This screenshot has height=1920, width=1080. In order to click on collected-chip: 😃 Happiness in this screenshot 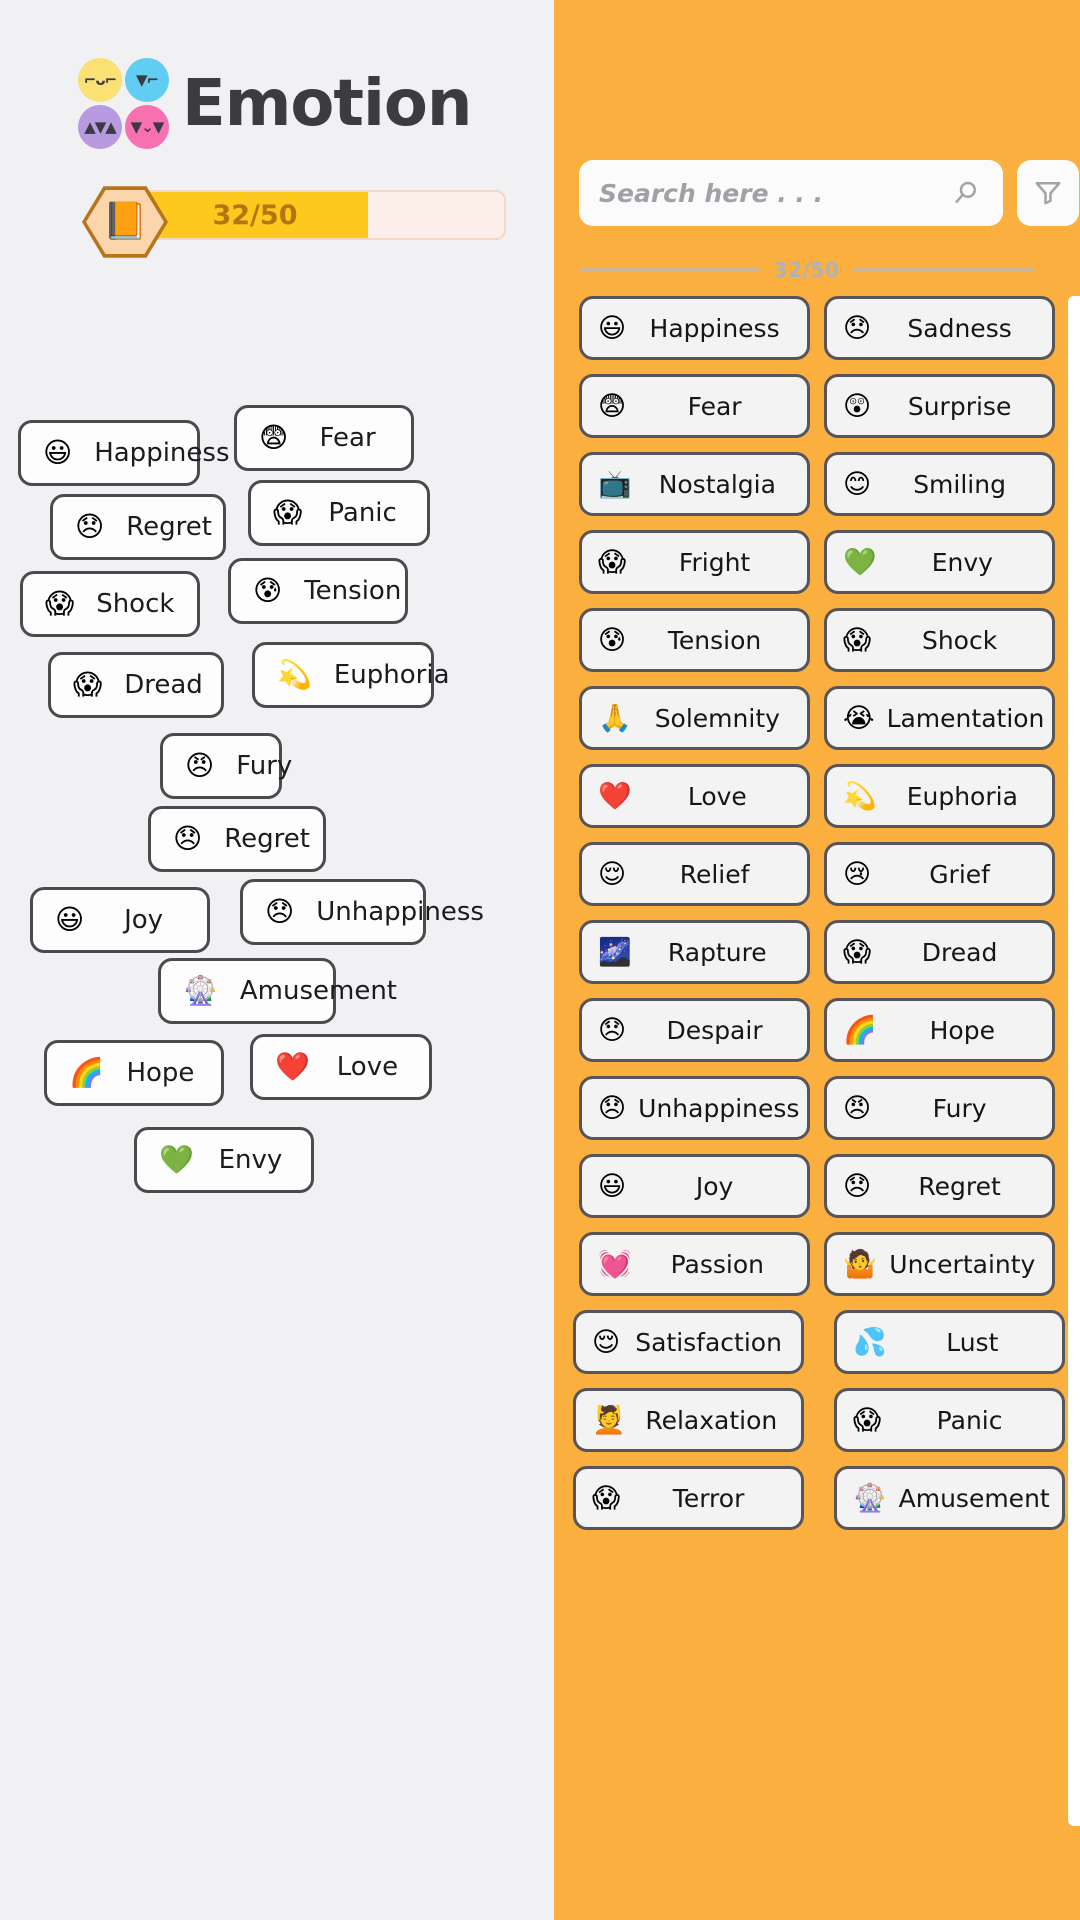, I will do `click(123, 453)`.